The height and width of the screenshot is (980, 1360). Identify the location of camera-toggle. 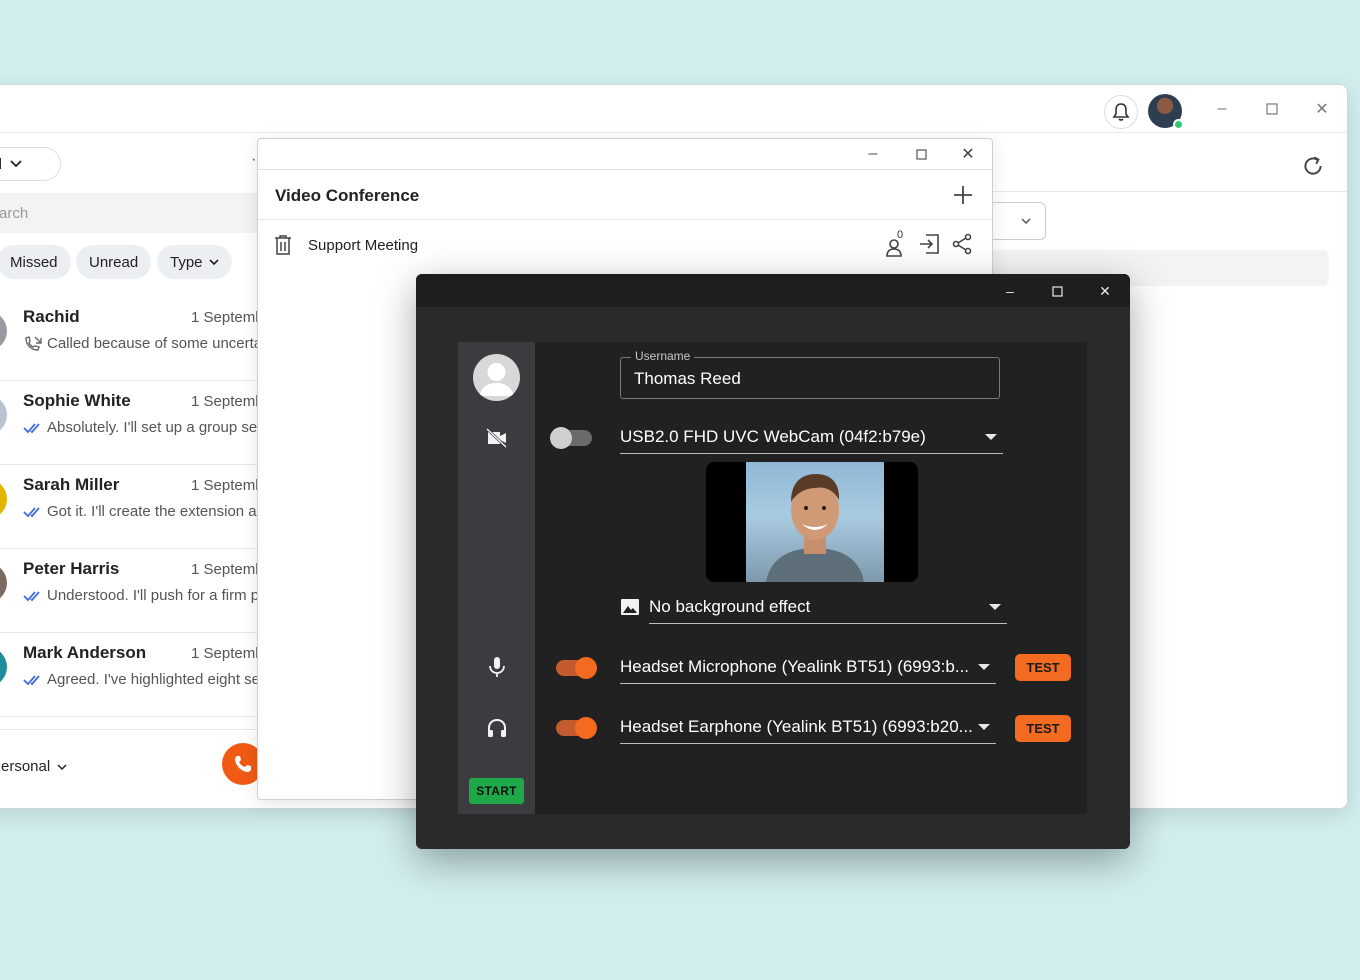
(571, 438).